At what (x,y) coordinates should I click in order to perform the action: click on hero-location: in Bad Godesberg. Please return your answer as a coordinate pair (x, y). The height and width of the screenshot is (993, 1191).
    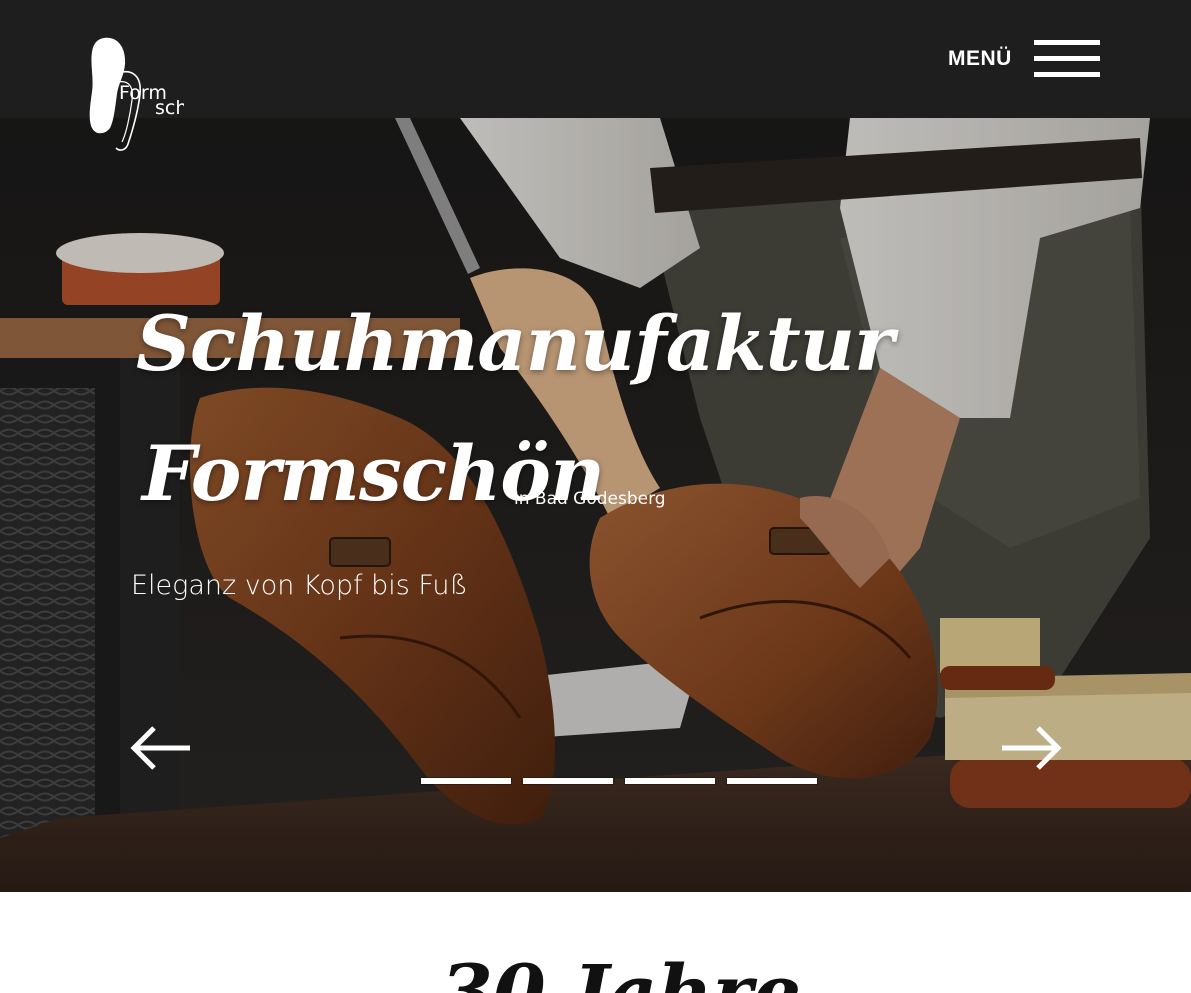
    Looking at the image, I should click on (590, 499).